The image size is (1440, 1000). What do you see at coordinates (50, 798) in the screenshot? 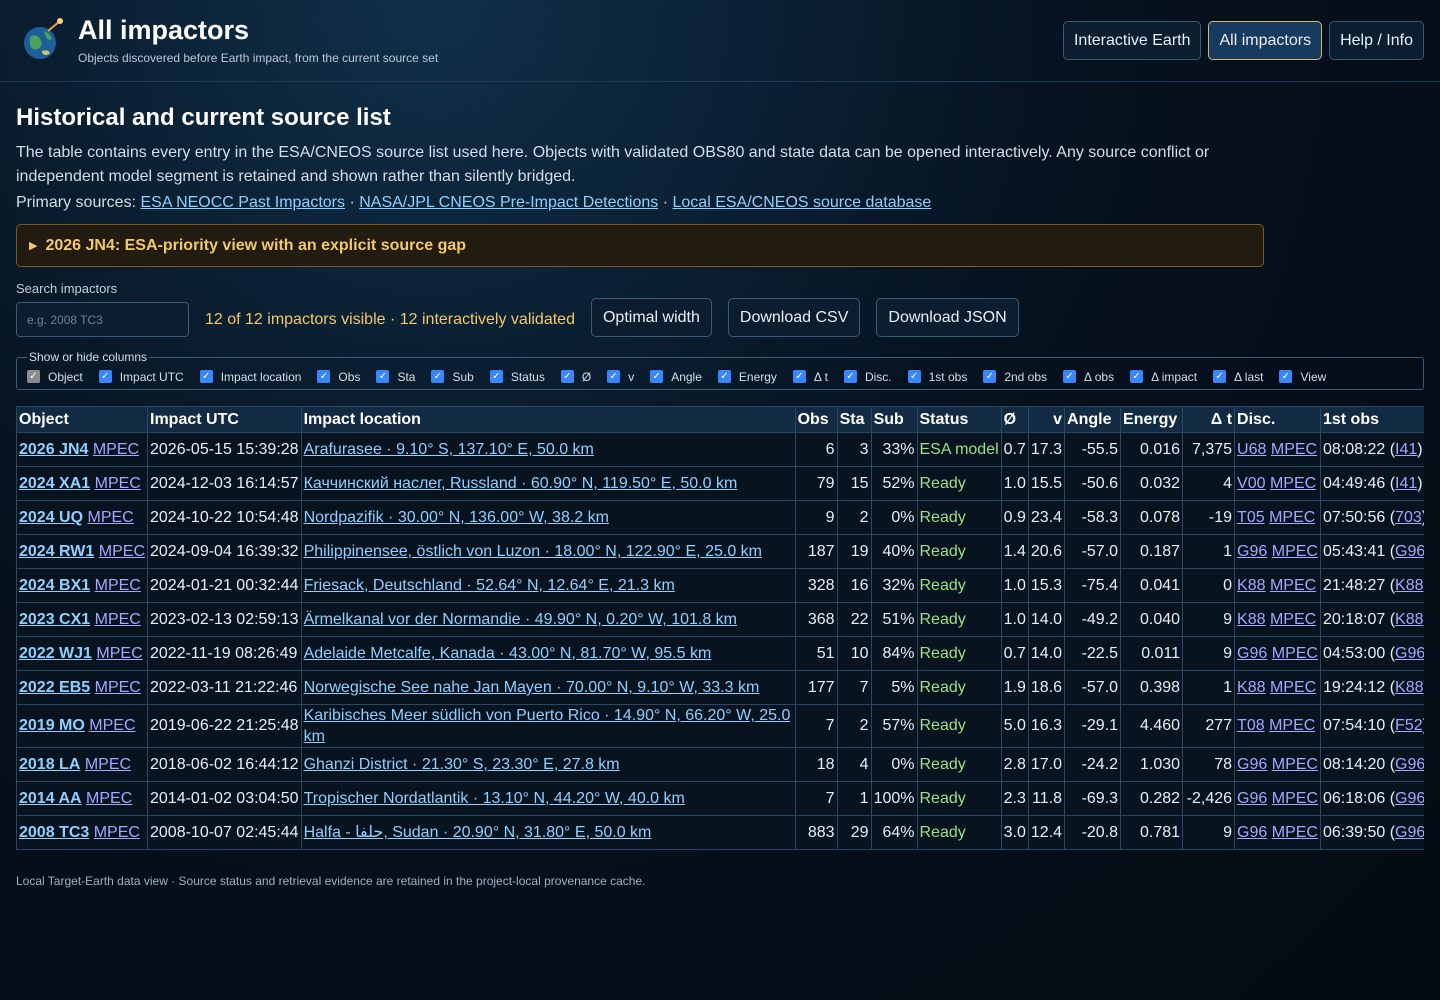
I see `object-link: 2014 AA` at bounding box center [50, 798].